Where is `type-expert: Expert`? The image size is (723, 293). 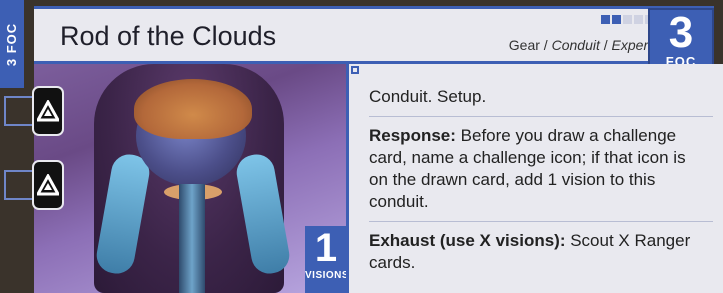 type-expert: Expert is located at coordinates (631, 45).